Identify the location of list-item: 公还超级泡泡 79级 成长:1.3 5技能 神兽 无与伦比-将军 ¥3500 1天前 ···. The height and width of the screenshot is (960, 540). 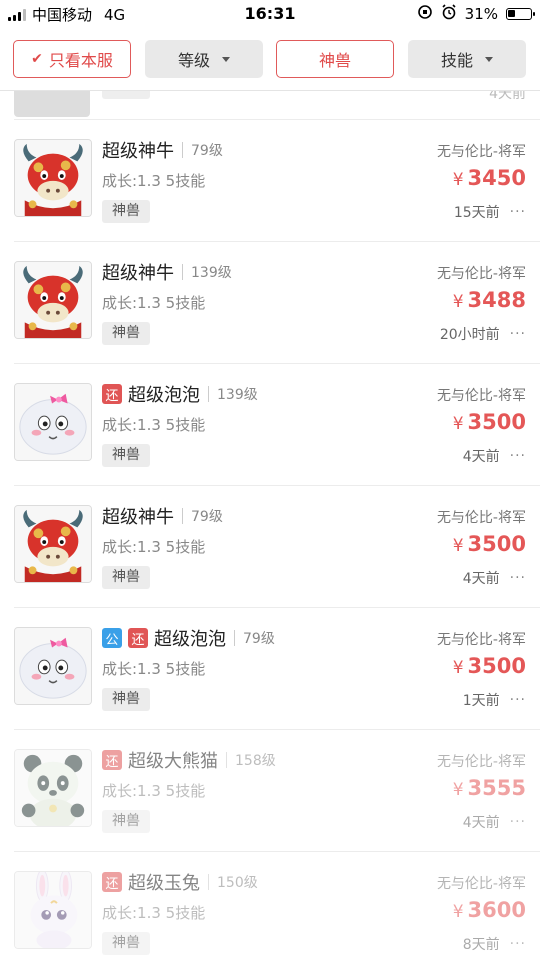
(270, 668).